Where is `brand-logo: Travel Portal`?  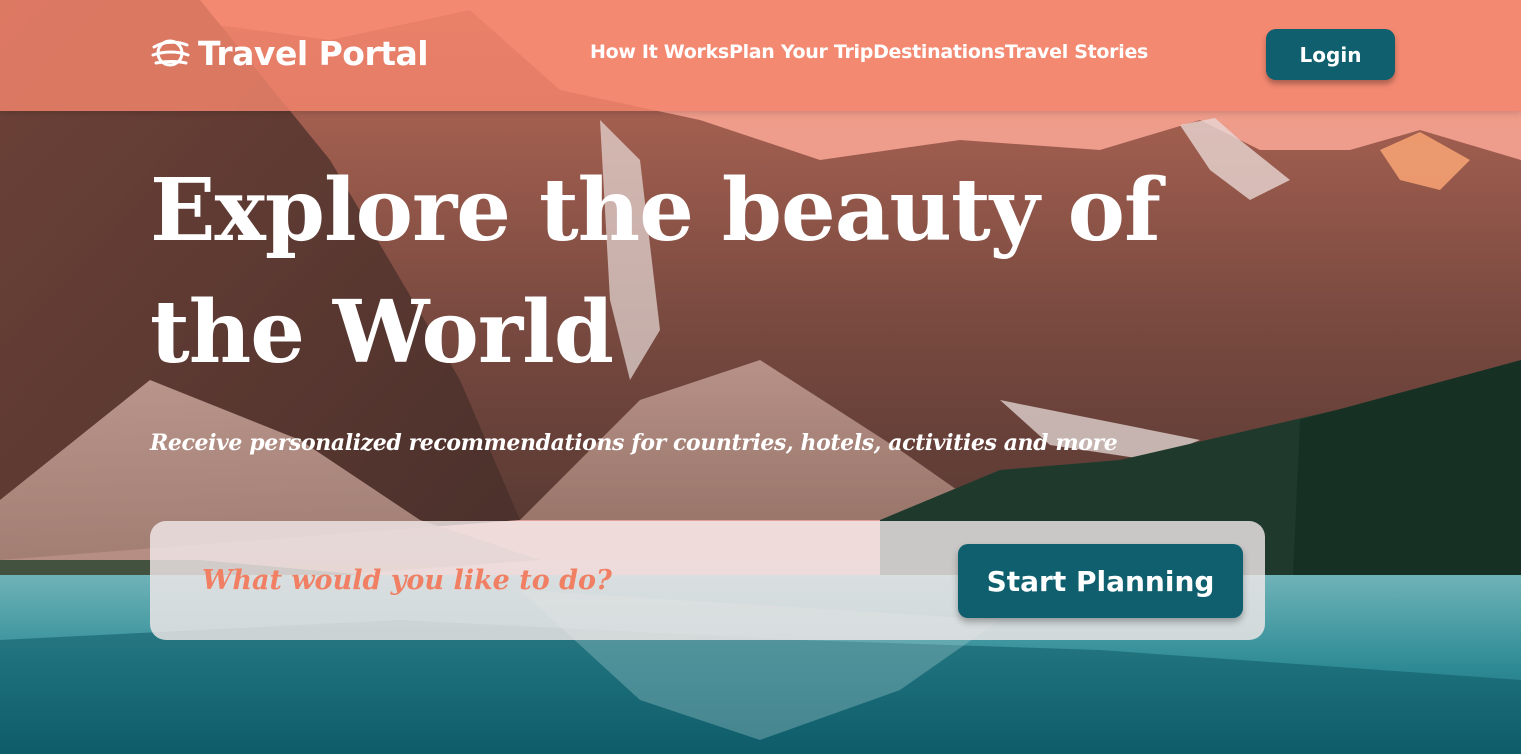
brand-logo: Travel Portal is located at coordinates (289, 53).